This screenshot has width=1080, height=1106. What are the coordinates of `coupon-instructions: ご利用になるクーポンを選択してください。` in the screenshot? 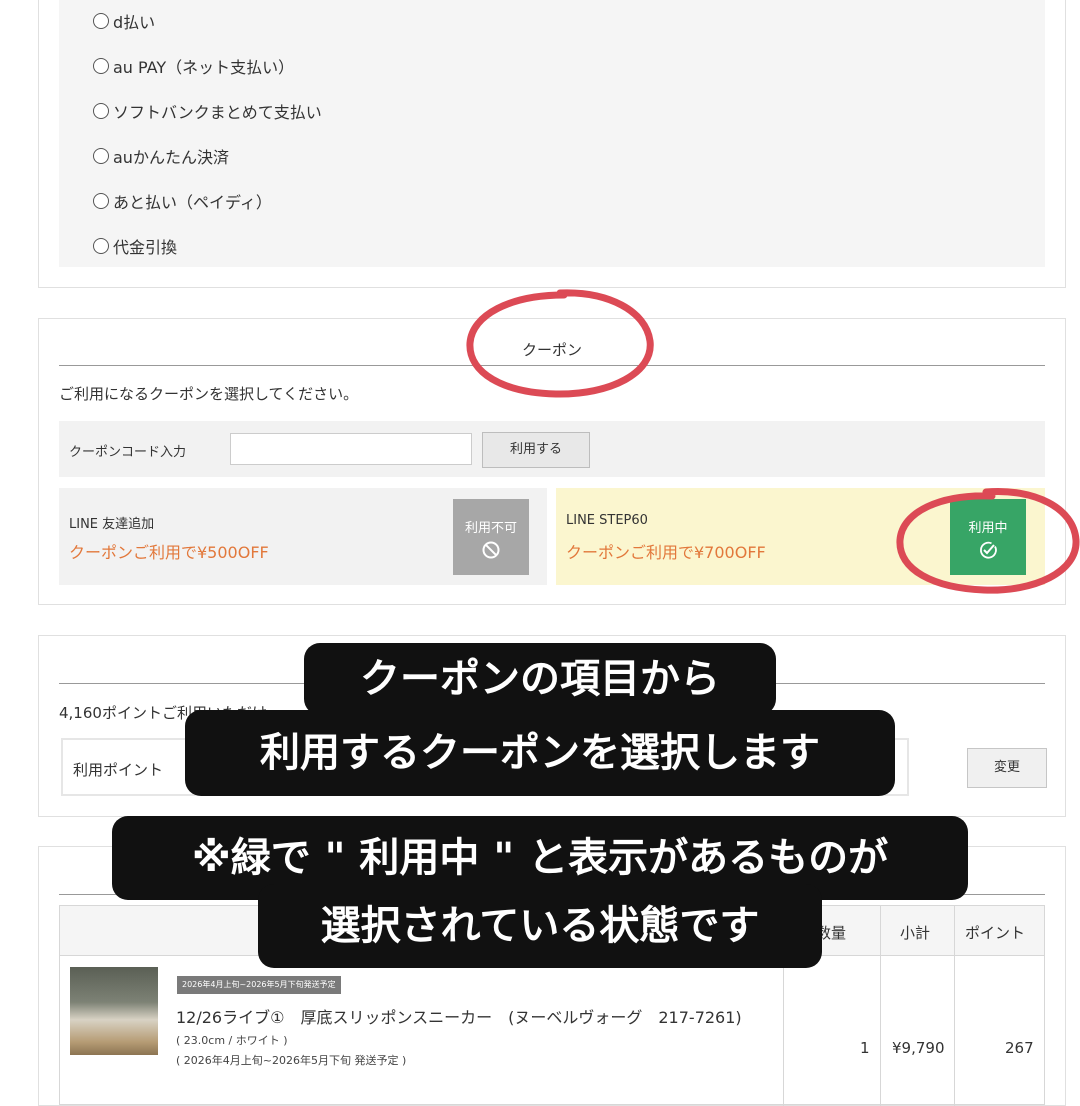 It's located at (209, 394).